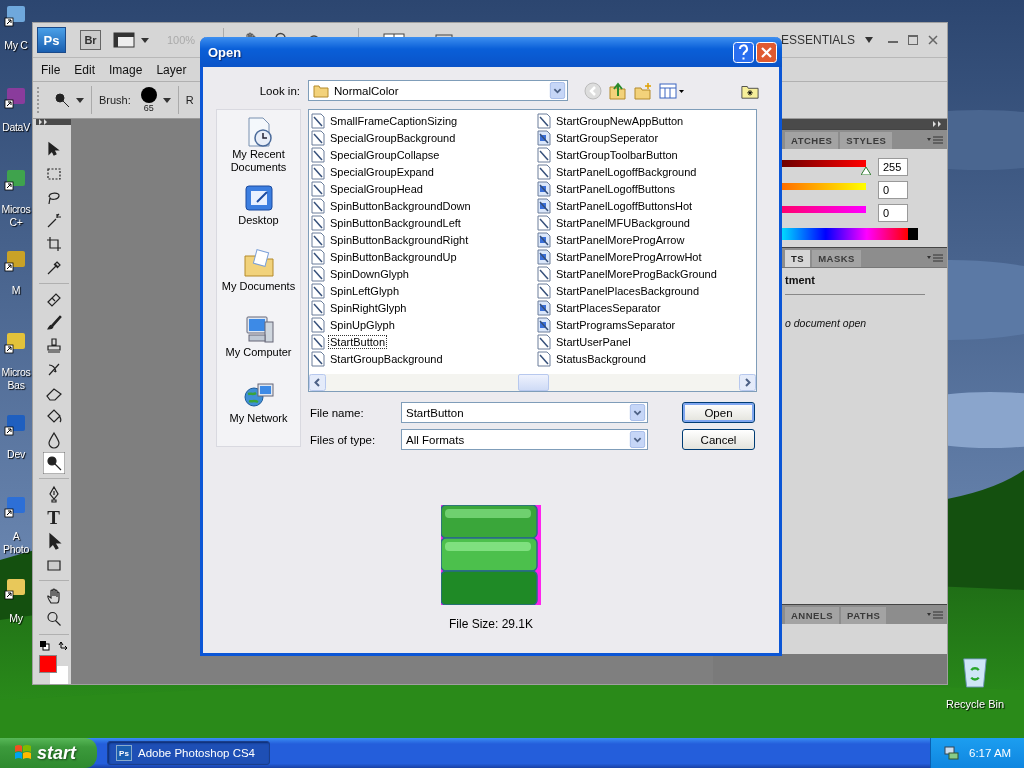 This screenshot has width=1024, height=768. What do you see at coordinates (258, 281) in the screenshot?
I see `places-item: My Documents` at bounding box center [258, 281].